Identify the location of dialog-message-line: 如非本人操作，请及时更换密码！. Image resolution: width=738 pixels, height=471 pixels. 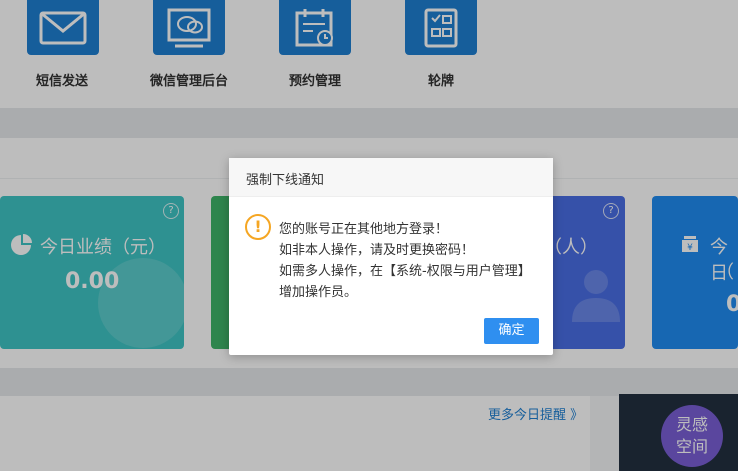
(377, 250).